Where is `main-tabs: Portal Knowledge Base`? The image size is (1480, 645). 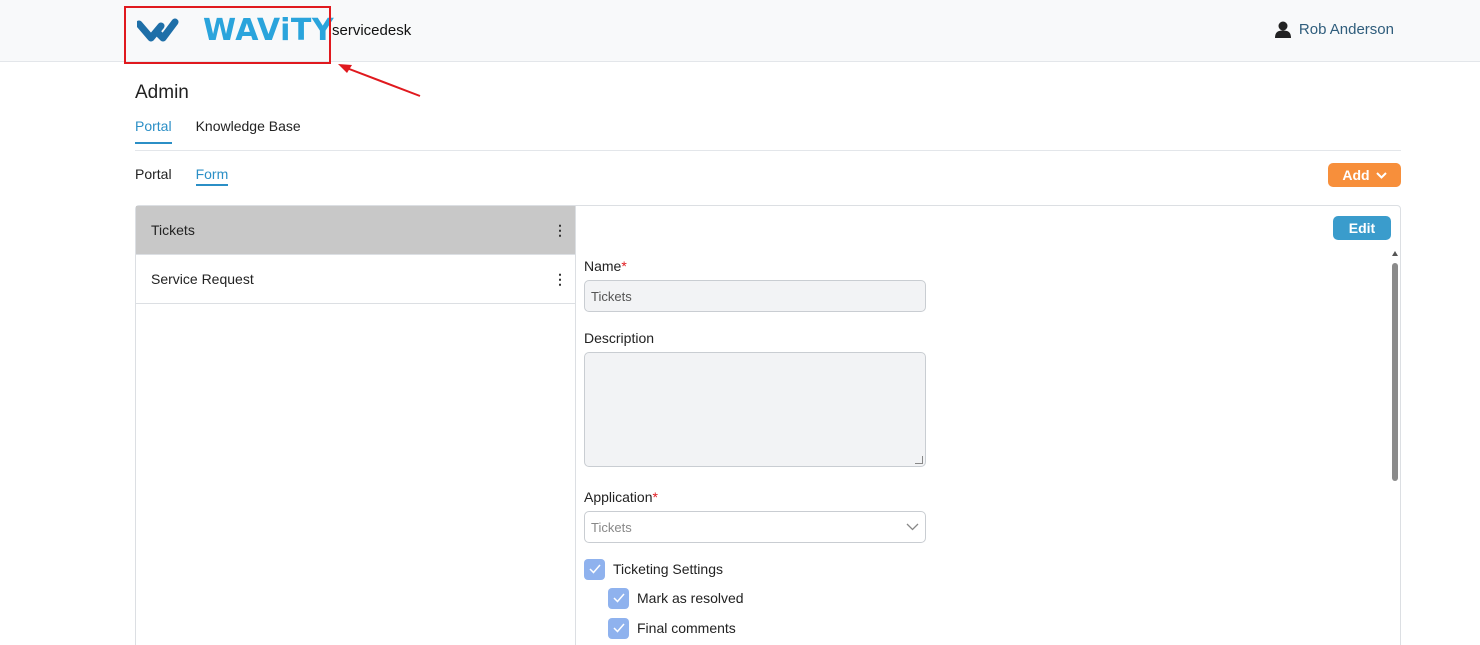 main-tabs: Portal Knowledge Base is located at coordinates (218, 131).